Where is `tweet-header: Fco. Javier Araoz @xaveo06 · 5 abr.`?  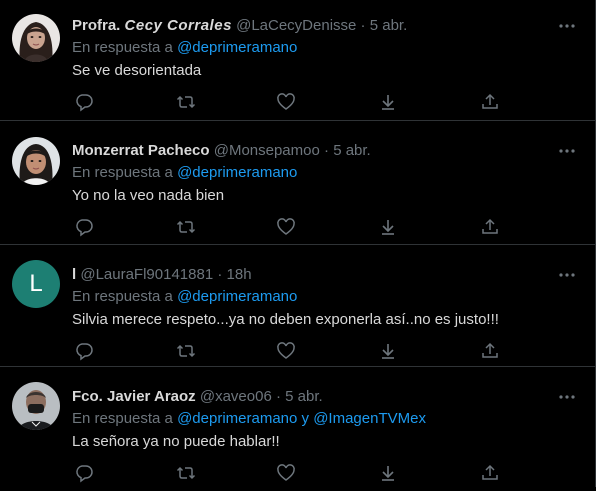 tweet-header: Fco. Javier Araoz @xaveo06 · 5 abr. is located at coordinates (313, 397).